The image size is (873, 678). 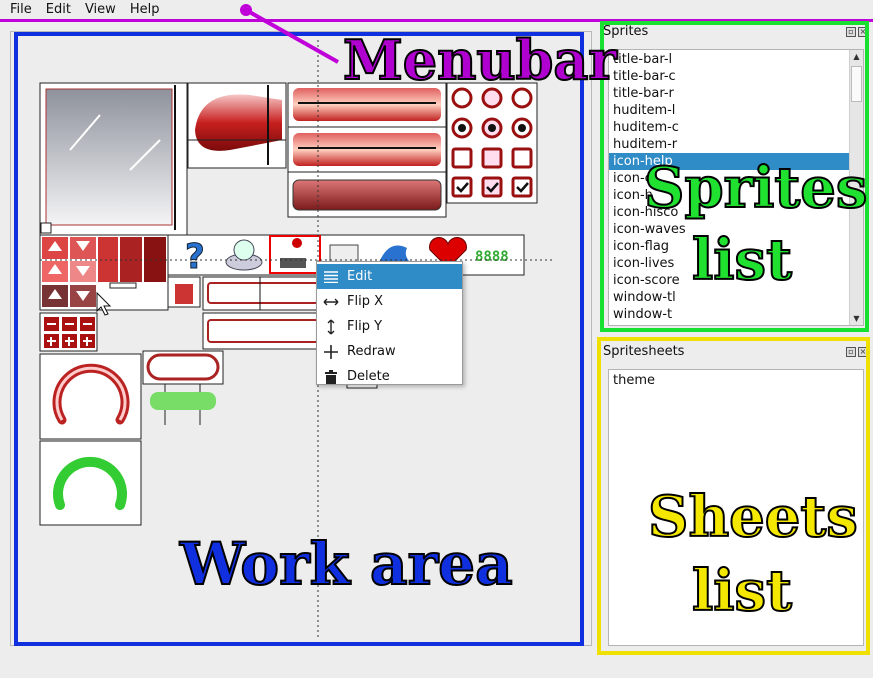 I want to click on sprites-list-annotation: list, so click(x=742, y=260).